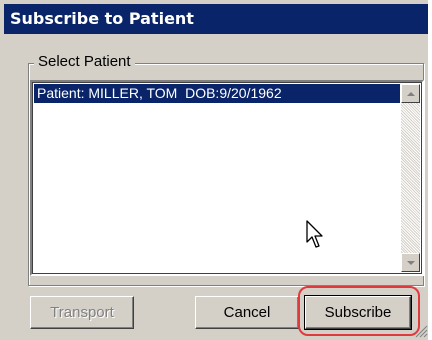 The height and width of the screenshot is (340, 432). Describe the element at coordinates (358, 312) in the screenshot. I see `subscribe-button: Subscribe` at that location.